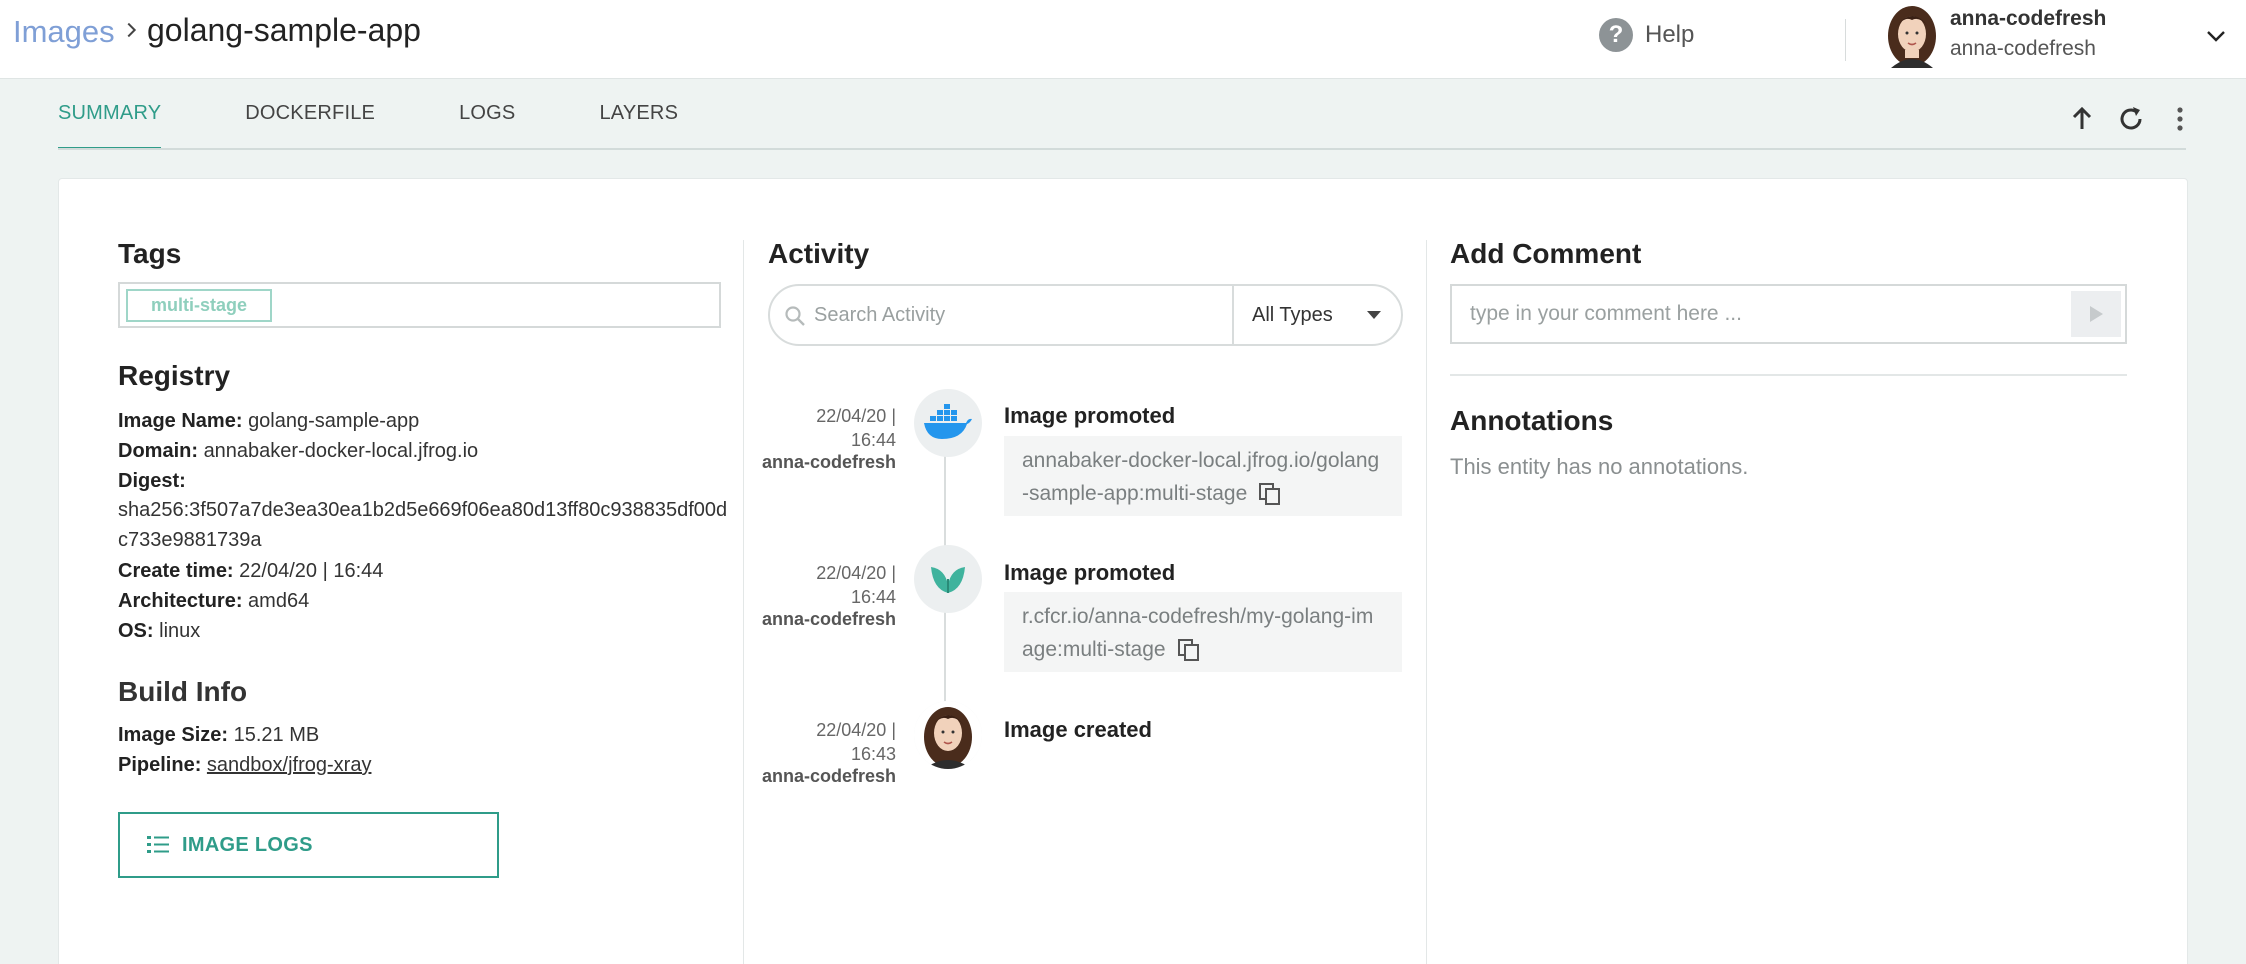 The image size is (2246, 964). What do you see at coordinates (2216, 36) in the screenshot?
I see `chevron-down-icon` at bounding box center [2216, 36].